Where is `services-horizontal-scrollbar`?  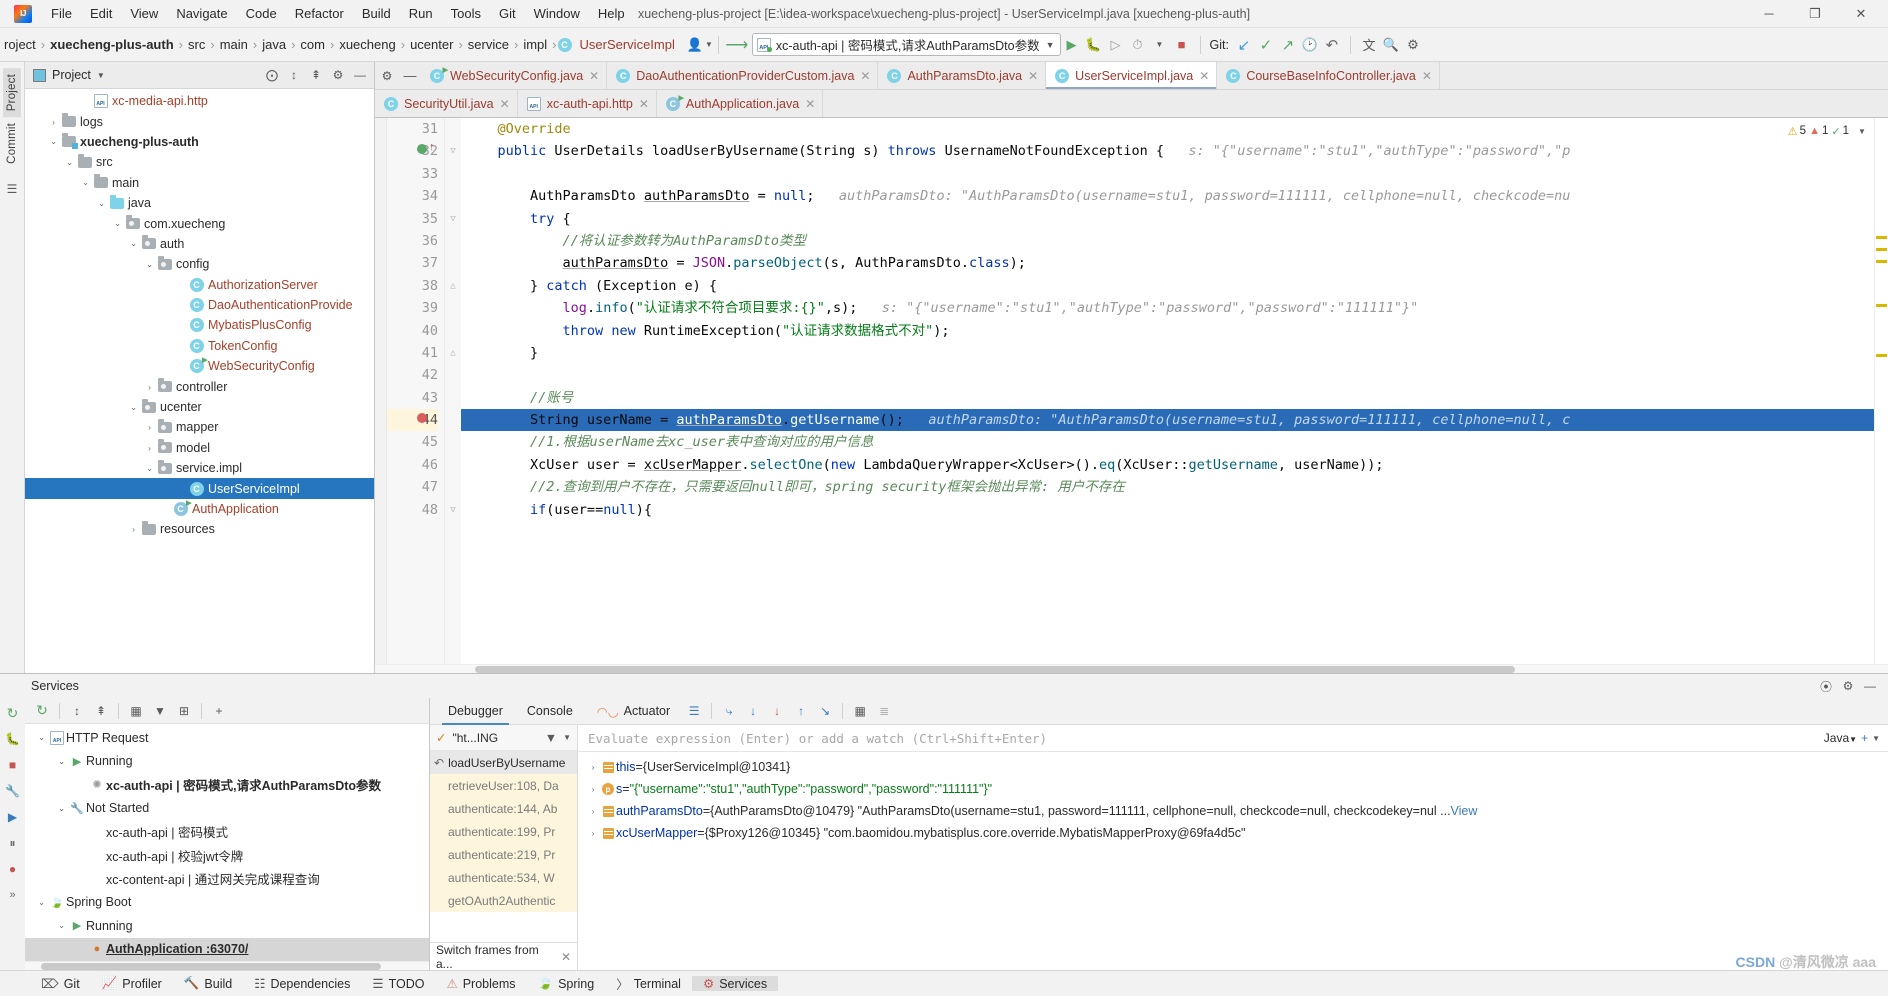
services-horizontal-scrollbar is located at coordinates (227, 965).